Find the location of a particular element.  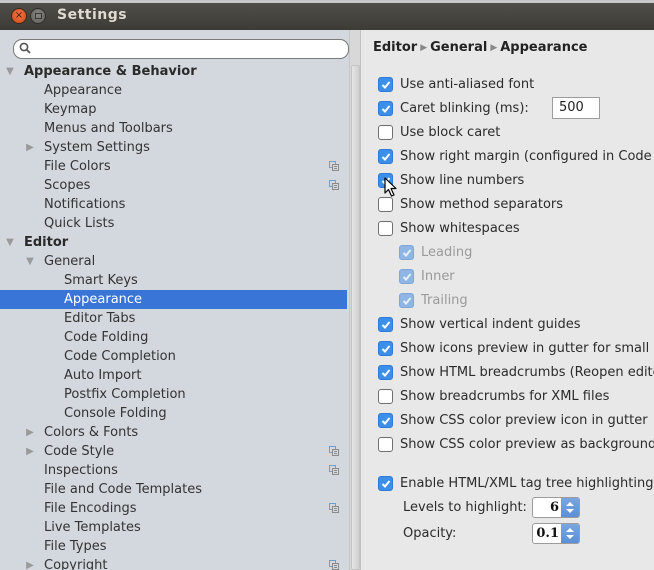

sidebar-item-label: Postfix Completion is located at coordinates (125, 394).